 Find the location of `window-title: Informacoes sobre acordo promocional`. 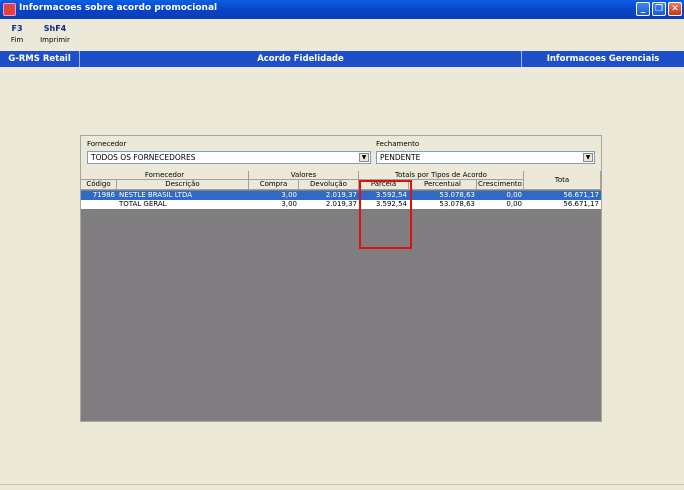

window-title: Informacoes sobre acordo promocional is located at coordinates (118, 8).